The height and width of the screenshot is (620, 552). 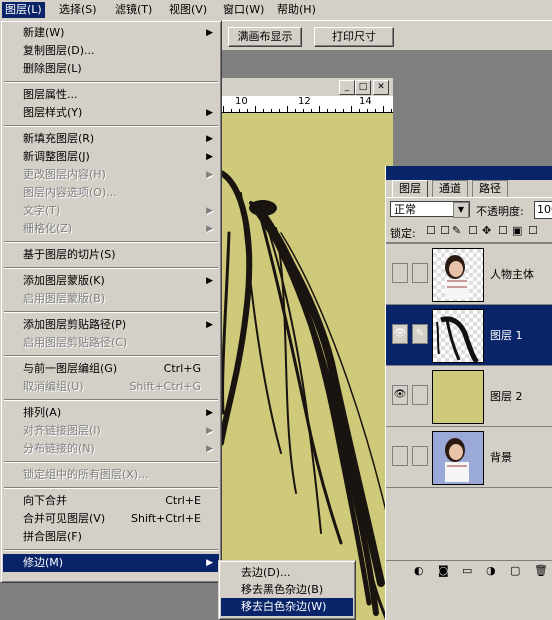 I want to click on menu-item-label: 添加图层剪贴路径(P), so click(x=75, y=324).